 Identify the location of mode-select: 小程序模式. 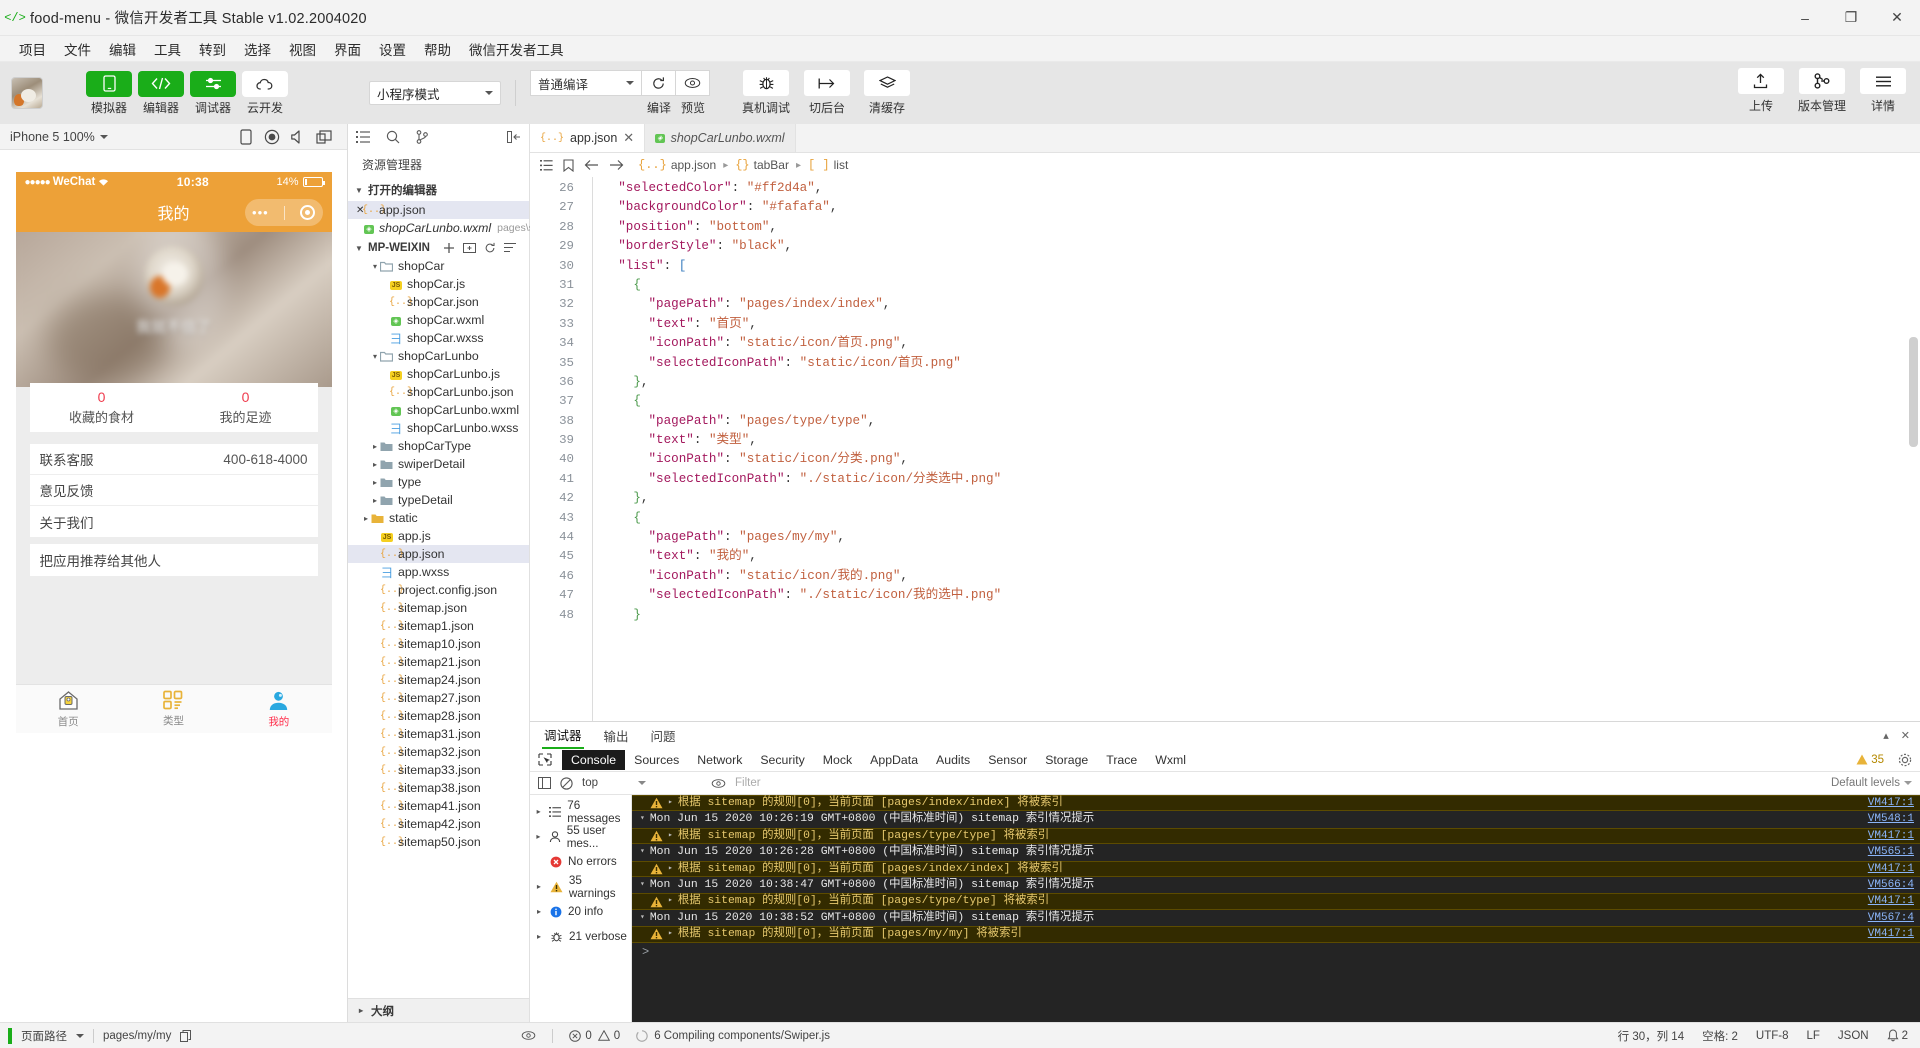
(435, 93).